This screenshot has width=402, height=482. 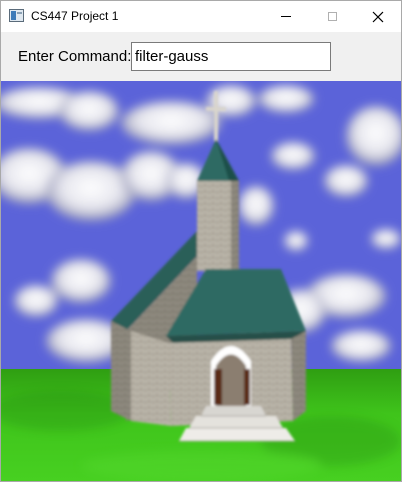 What do you see at coordinates (75, 56) in the screenshot?
I see `command-label: Enter Command:` at bounding box center [75, 56].